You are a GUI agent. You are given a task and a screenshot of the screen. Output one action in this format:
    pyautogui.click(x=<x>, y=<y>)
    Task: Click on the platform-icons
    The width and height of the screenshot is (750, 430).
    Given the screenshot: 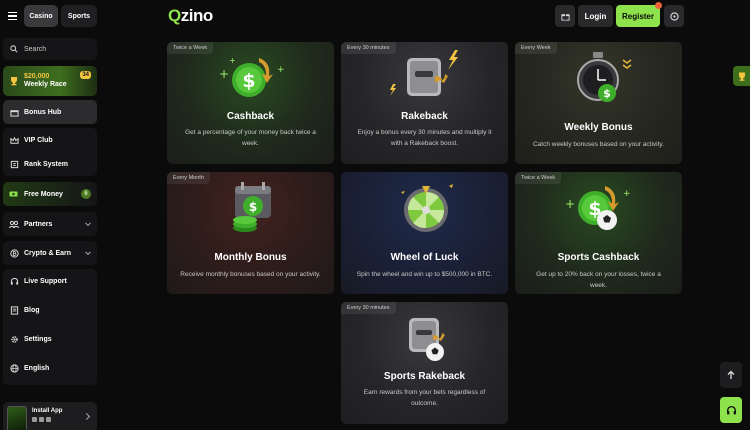 What is the action you would take?
    pyautogui.click(x=41, y=419)
    